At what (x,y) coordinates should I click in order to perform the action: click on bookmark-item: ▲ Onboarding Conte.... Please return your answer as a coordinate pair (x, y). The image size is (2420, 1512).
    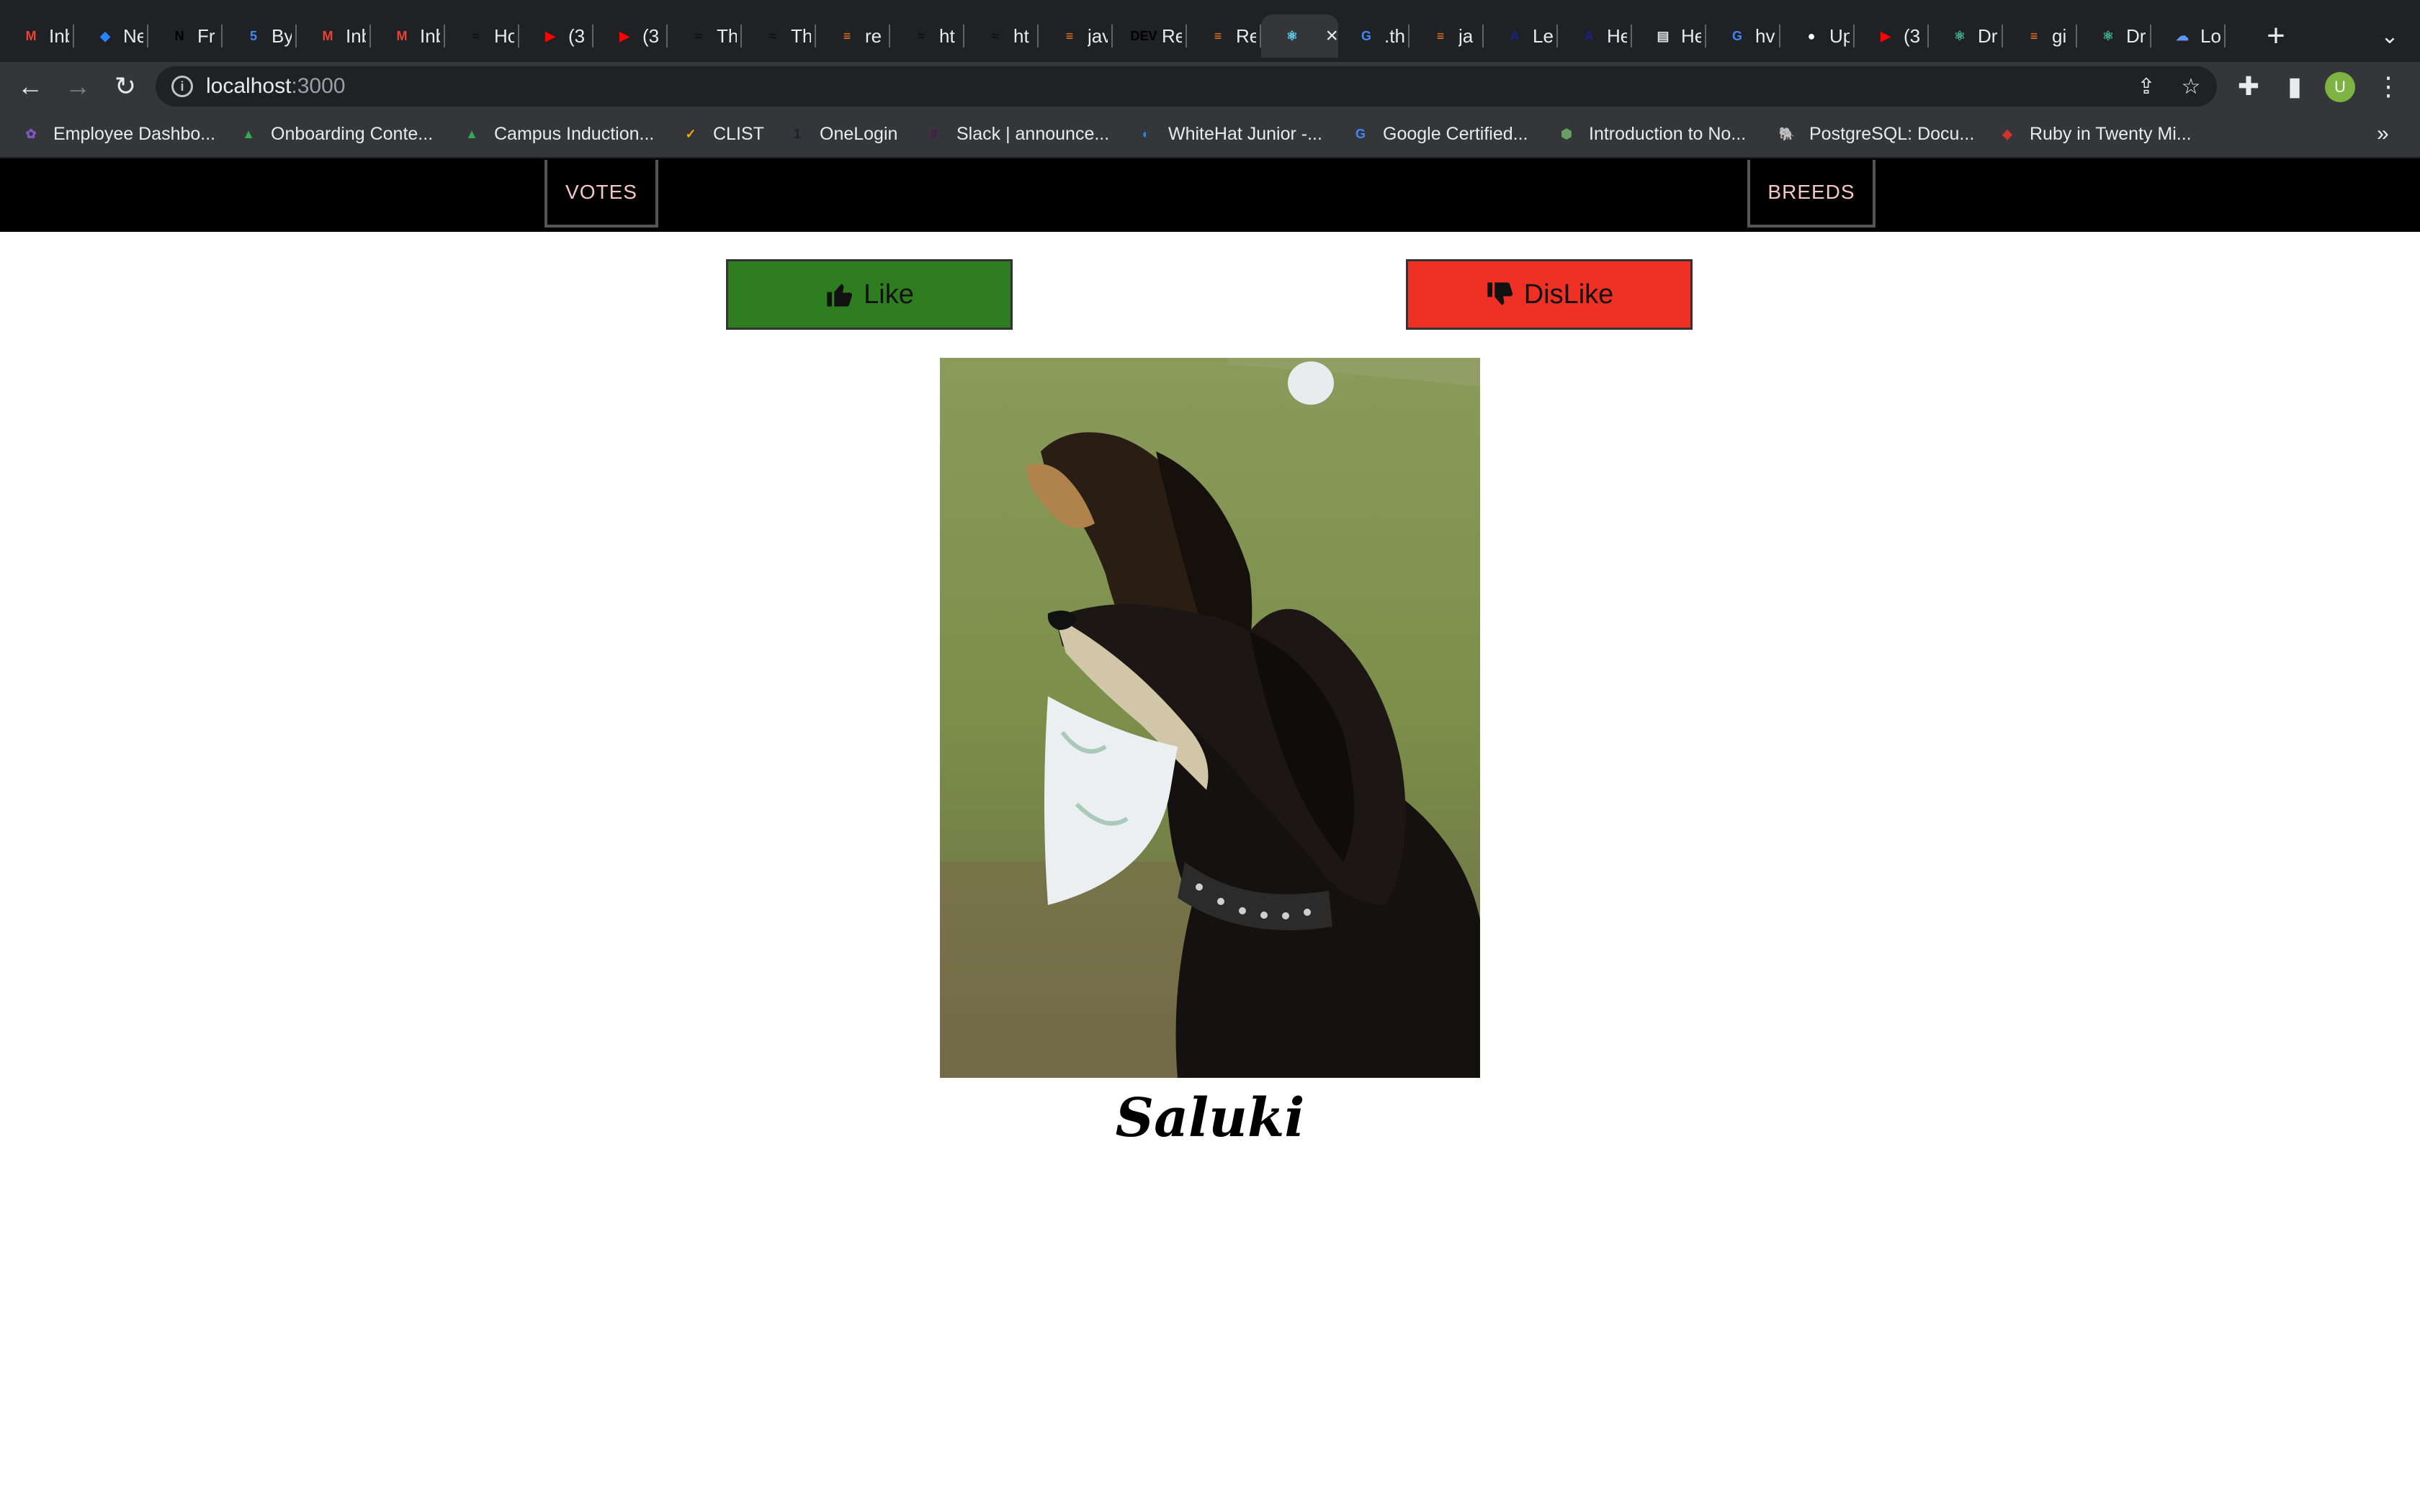
    Looking at the image, I should click on (335, 134).